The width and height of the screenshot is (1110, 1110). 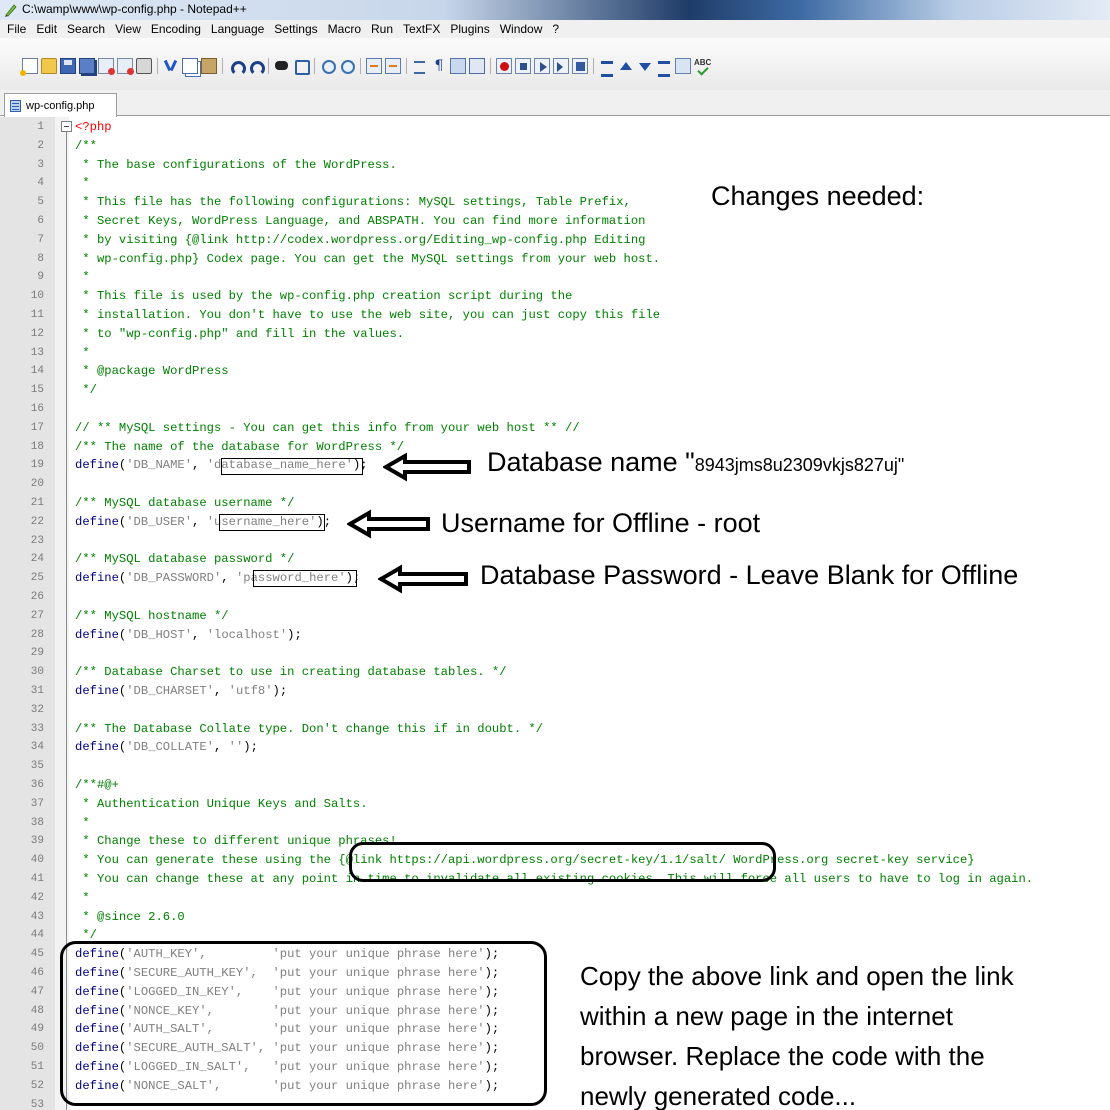 I want to click on code-line: 32, so click(x=555, y=710).